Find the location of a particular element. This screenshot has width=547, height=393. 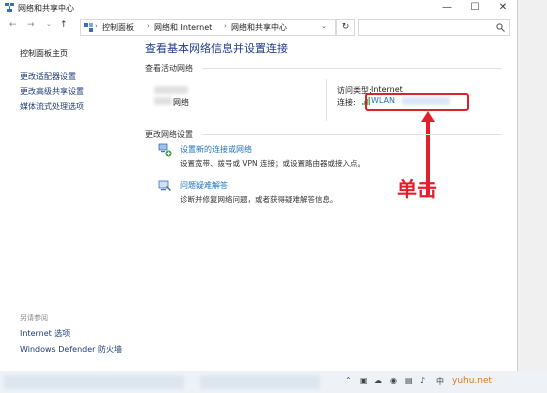

minimize-button: — is located at coordinates (447, 8).